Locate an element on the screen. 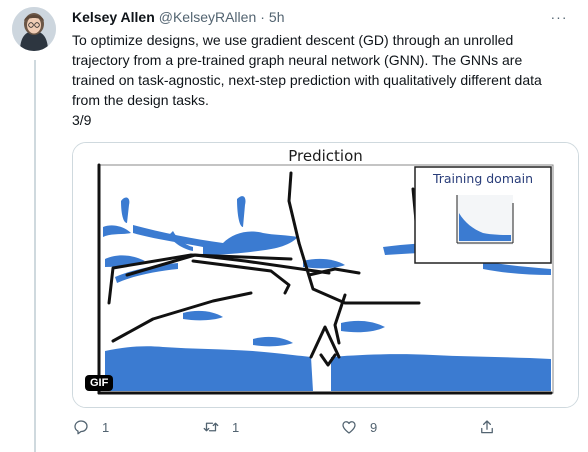 Image resolution: width=588 pixels, height=452 pixels. retweet-button: 1 is located at coordinates (220, 427).